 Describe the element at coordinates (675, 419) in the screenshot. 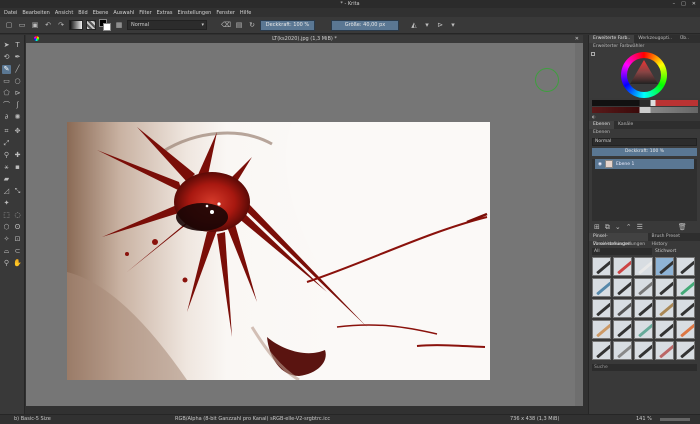

I see `zoom-slider` at that location.